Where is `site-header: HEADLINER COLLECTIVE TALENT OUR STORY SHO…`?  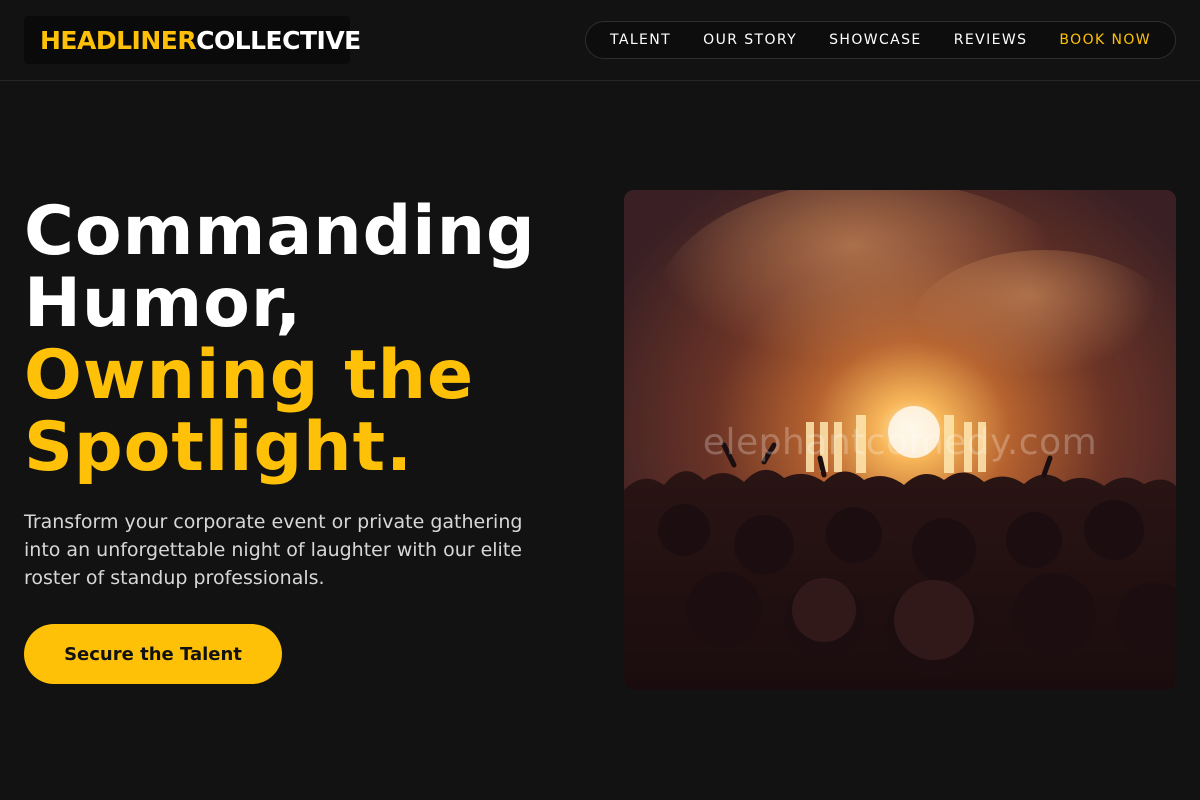 site-header: HEADLINER COLLECTIVE TALENT OUR STORY SHO… is located at coordinates (600, 40).